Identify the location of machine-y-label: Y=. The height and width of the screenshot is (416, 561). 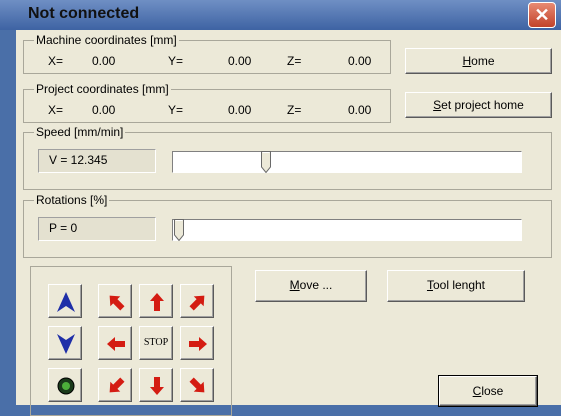
(176, 61).